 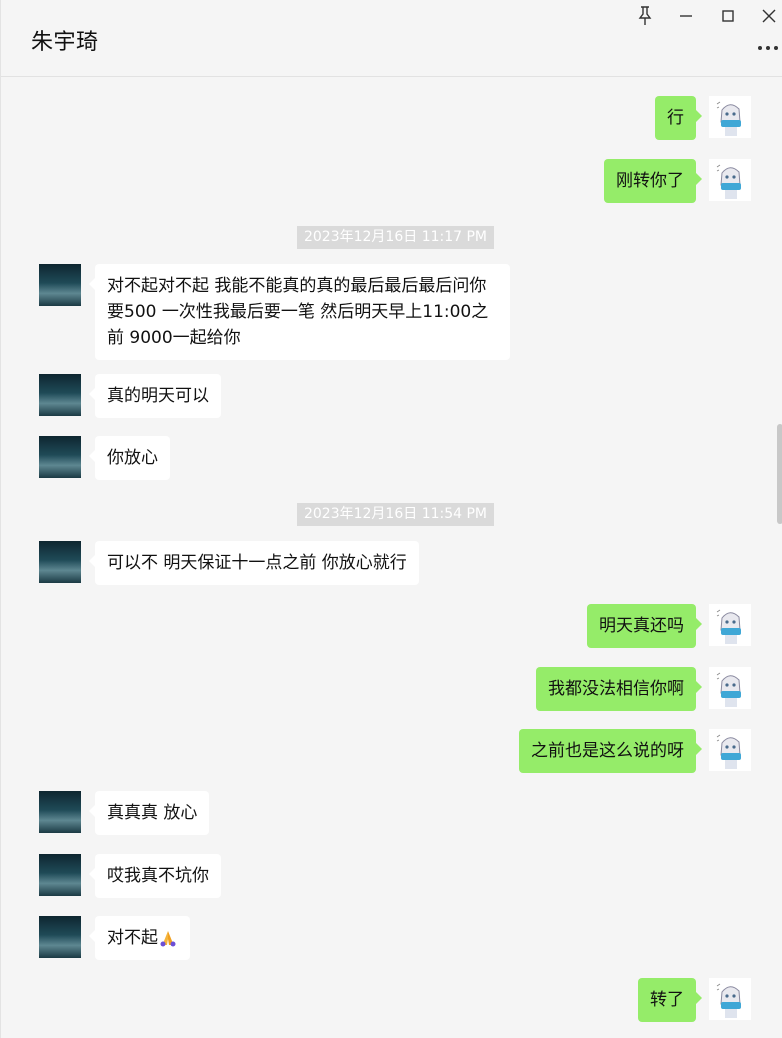 What do you see at coordinates (395, 237) in the screenshot?
I see `timestamp: 2023年12月16日 11:17 PM` at bounding box center [395, 237].